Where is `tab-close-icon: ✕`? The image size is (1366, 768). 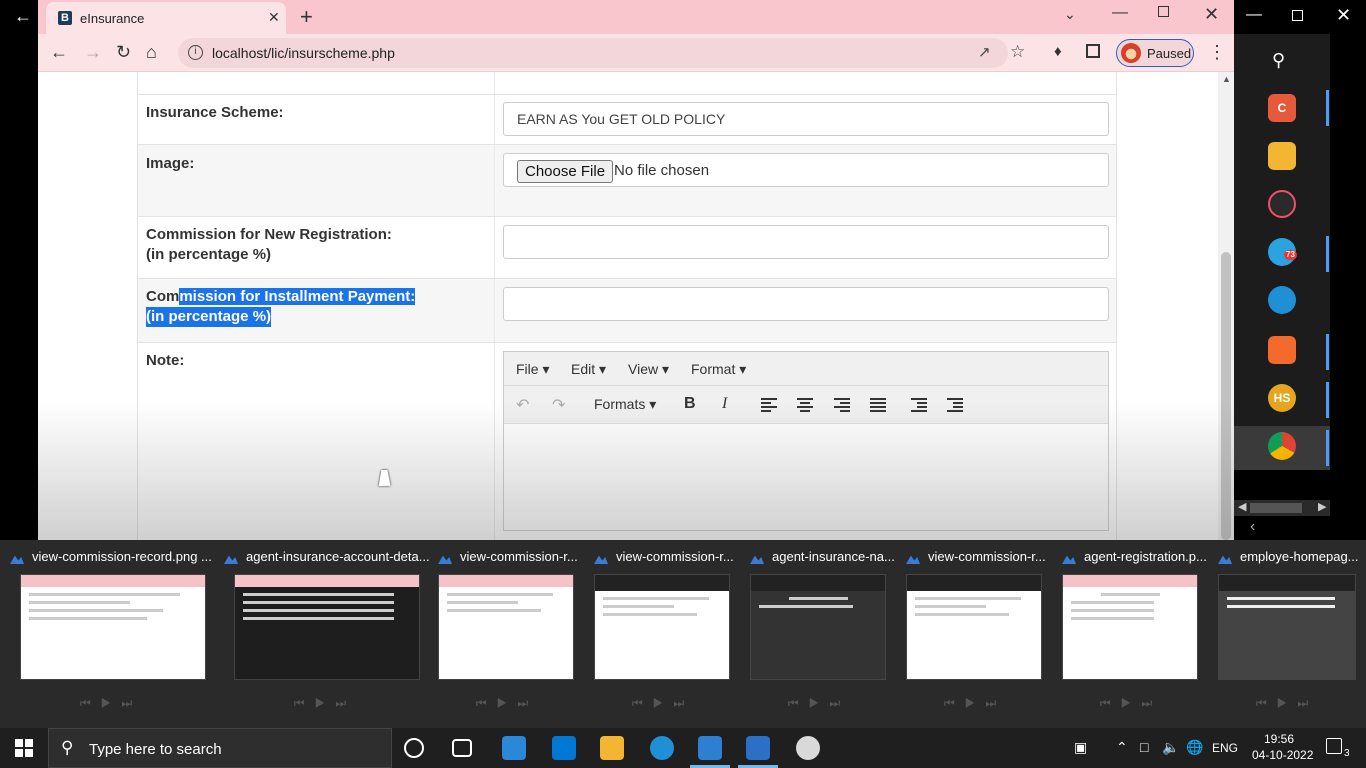
tab-close-icon: ✕ is located at coordinates (274, 17).